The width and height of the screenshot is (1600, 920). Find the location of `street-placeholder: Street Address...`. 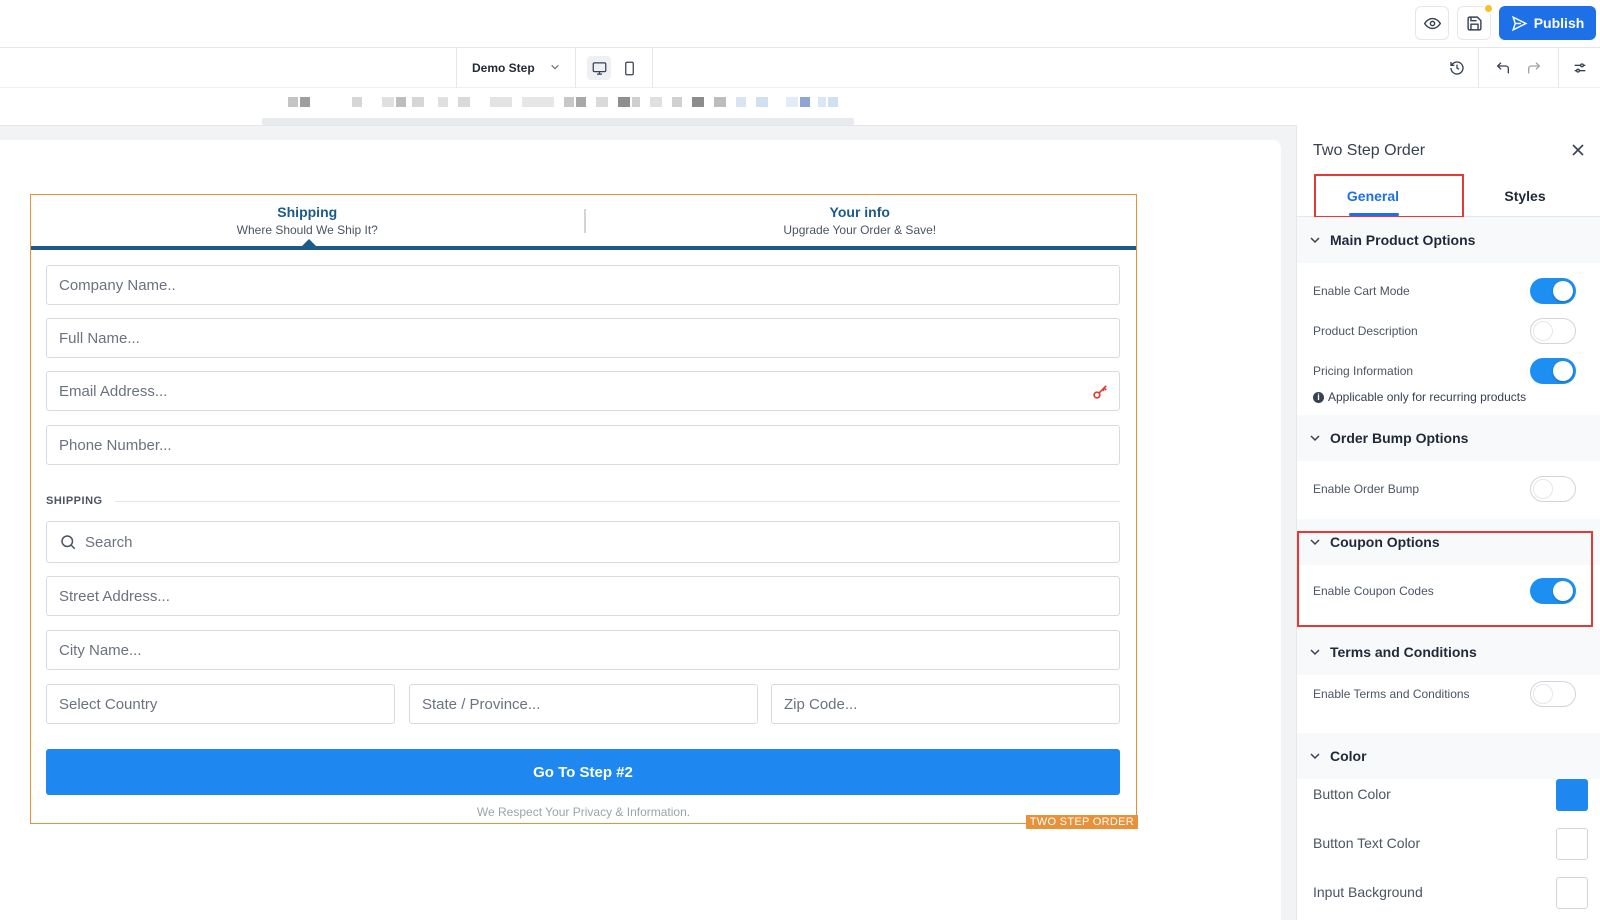

street-placeholder: Street Address... is located at coordinates (114, 596).